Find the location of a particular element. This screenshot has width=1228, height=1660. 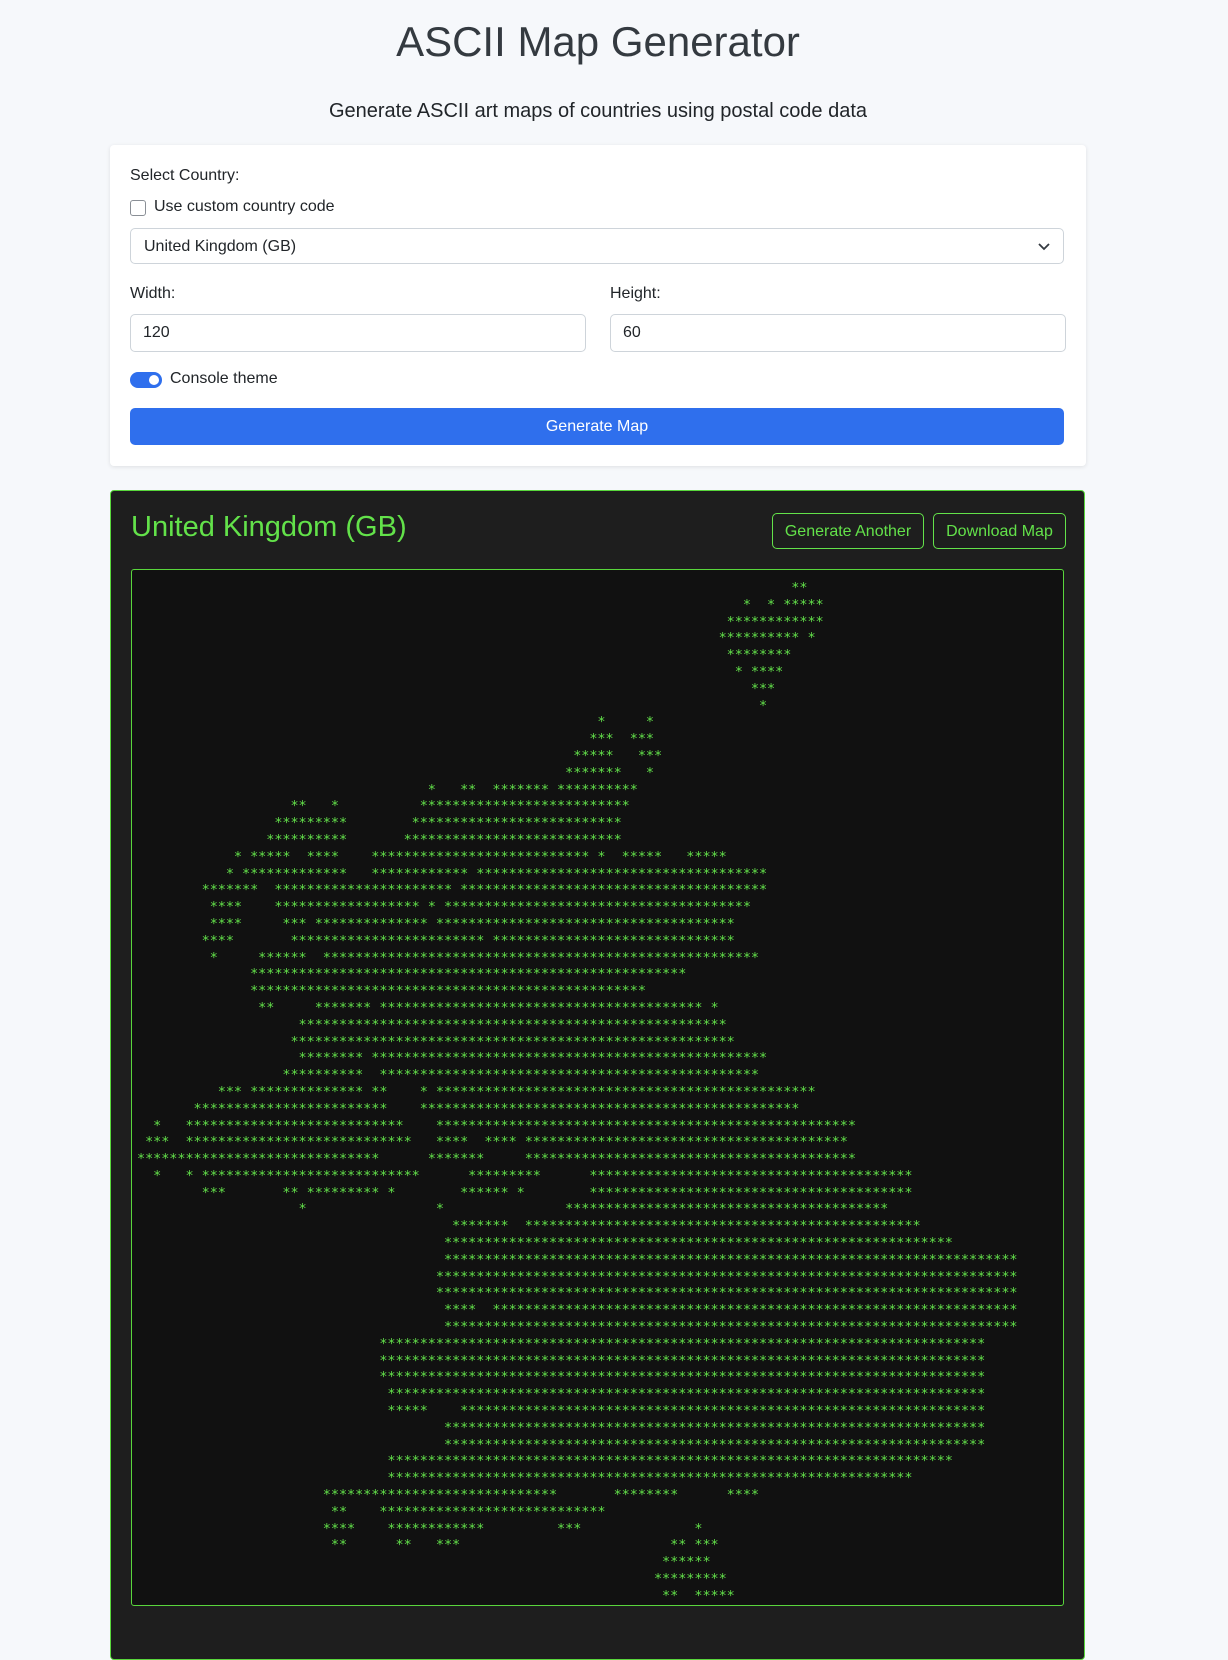

custom-code-label: Use custom country code is located at coordinates (244, 207).